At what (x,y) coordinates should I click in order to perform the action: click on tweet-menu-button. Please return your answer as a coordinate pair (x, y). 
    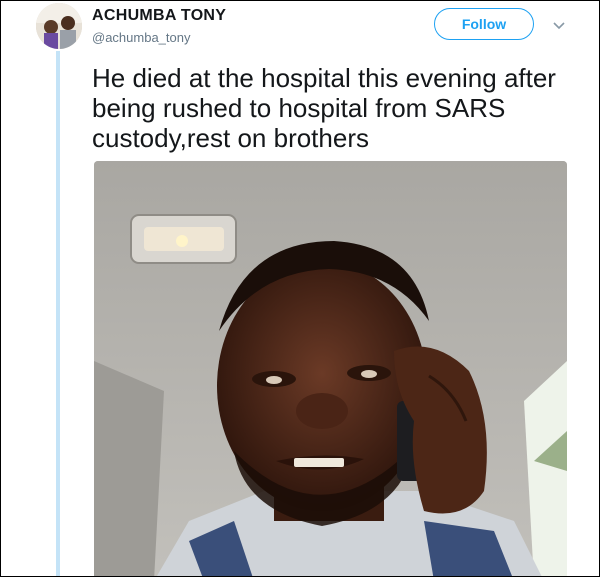
    Looking at the image, I should click on (559, 26).